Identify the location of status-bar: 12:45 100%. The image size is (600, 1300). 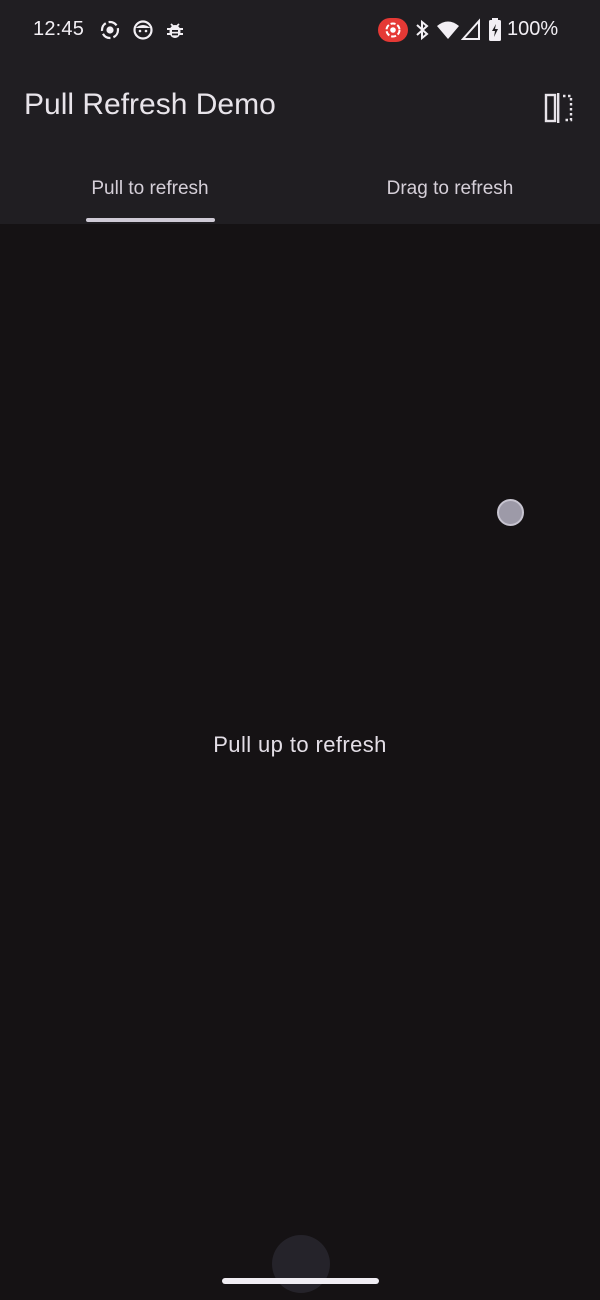
(300, 30).